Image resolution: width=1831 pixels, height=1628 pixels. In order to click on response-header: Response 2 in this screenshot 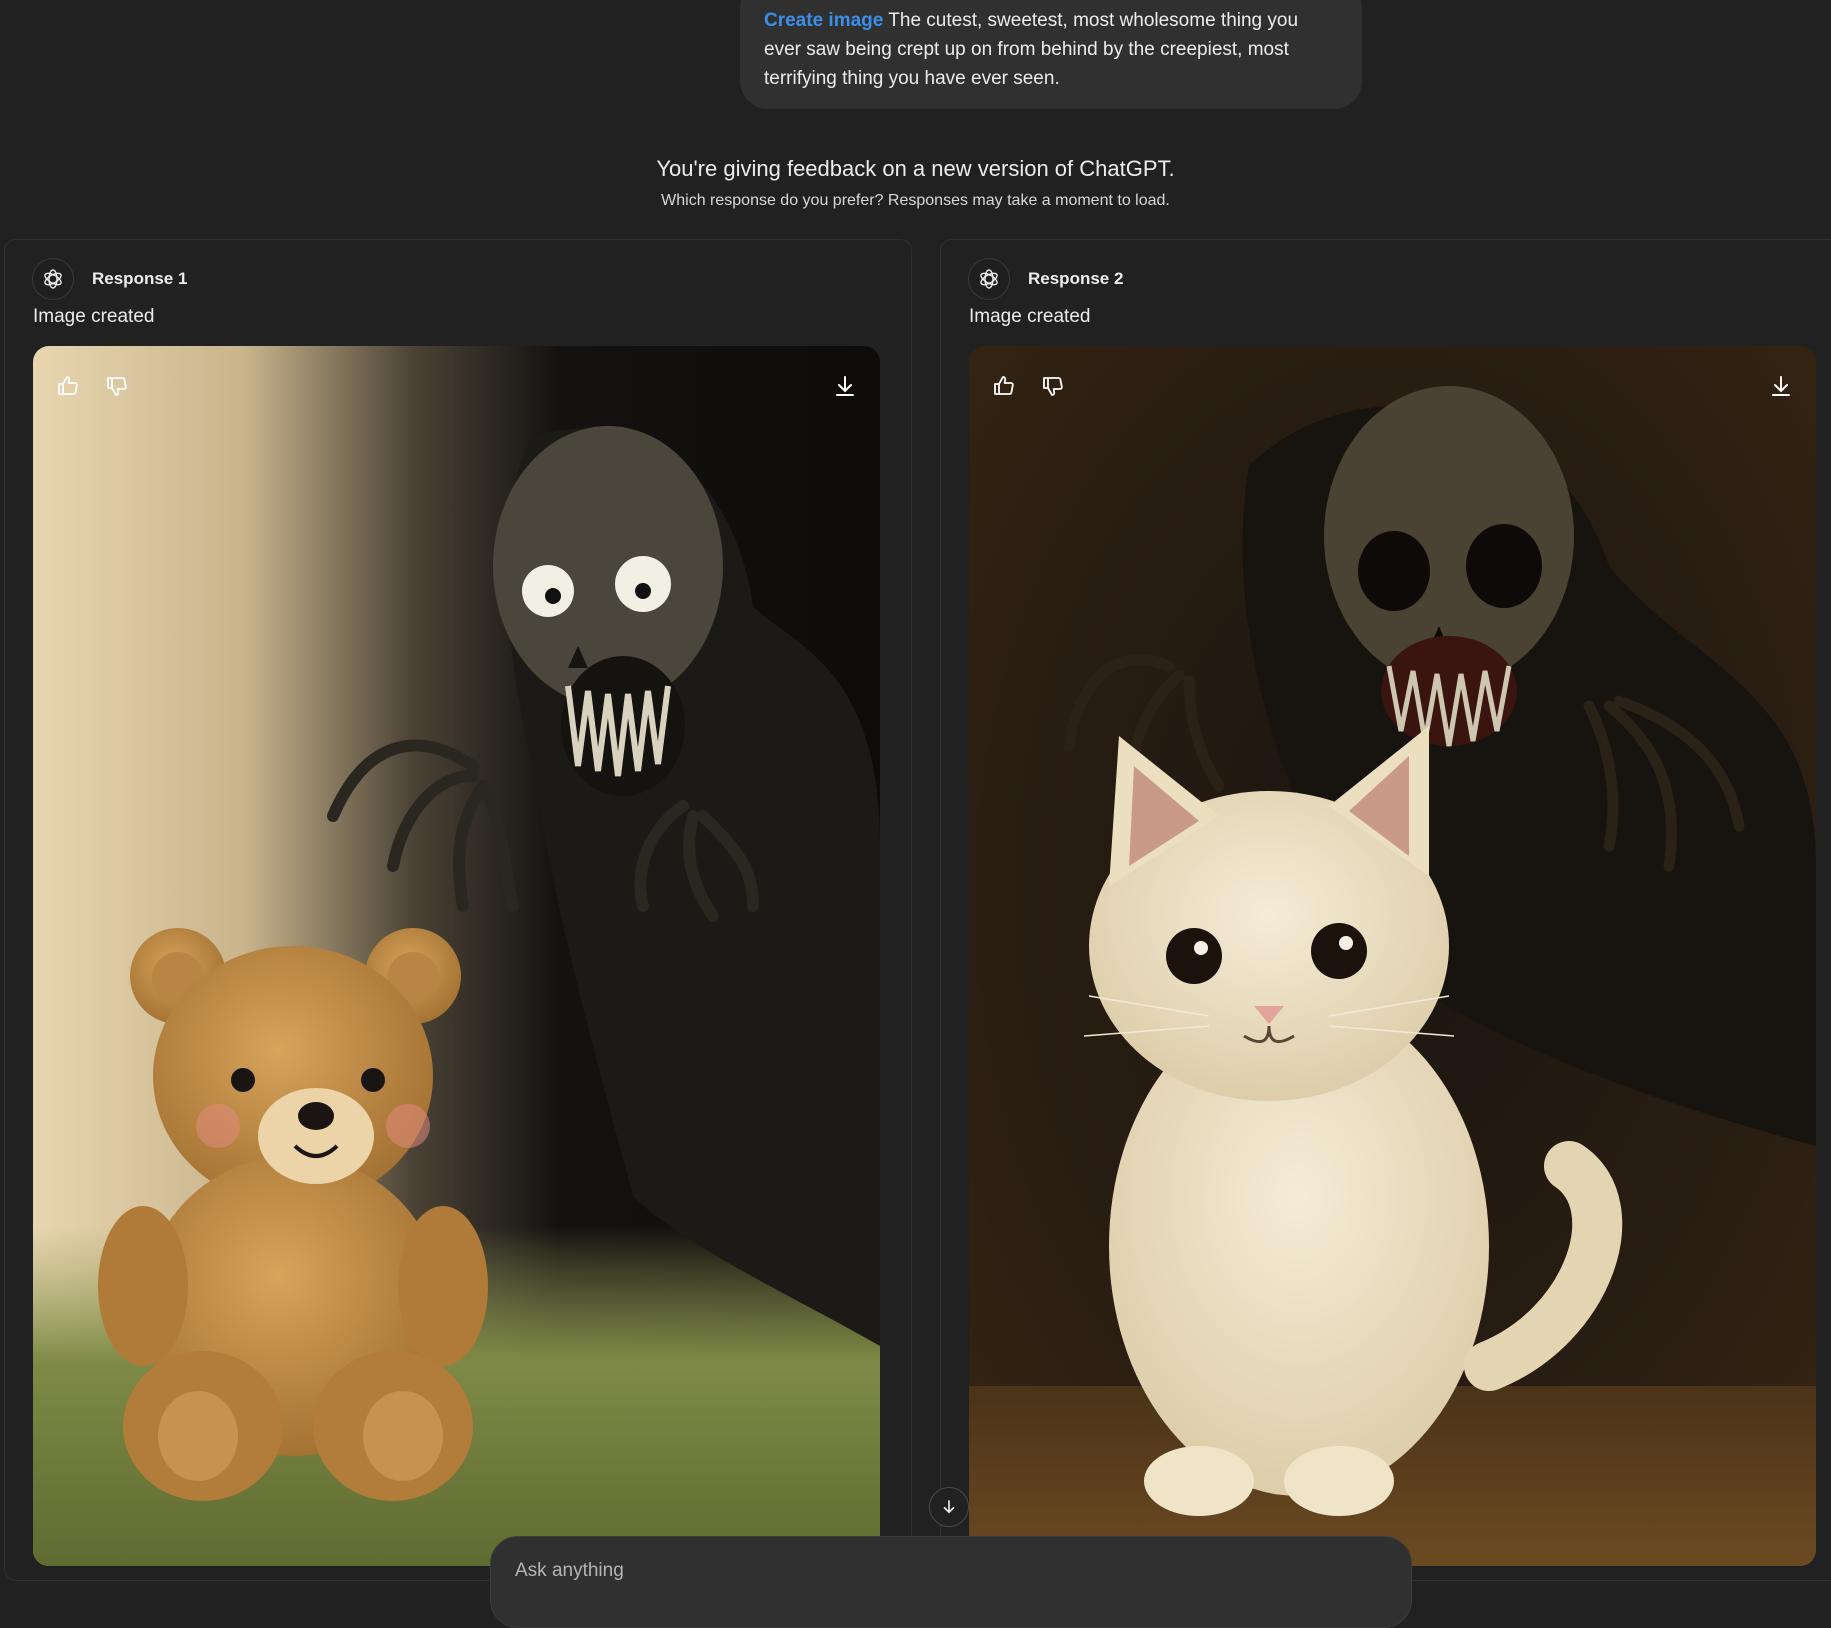, I will do `click(1045, 279)`.